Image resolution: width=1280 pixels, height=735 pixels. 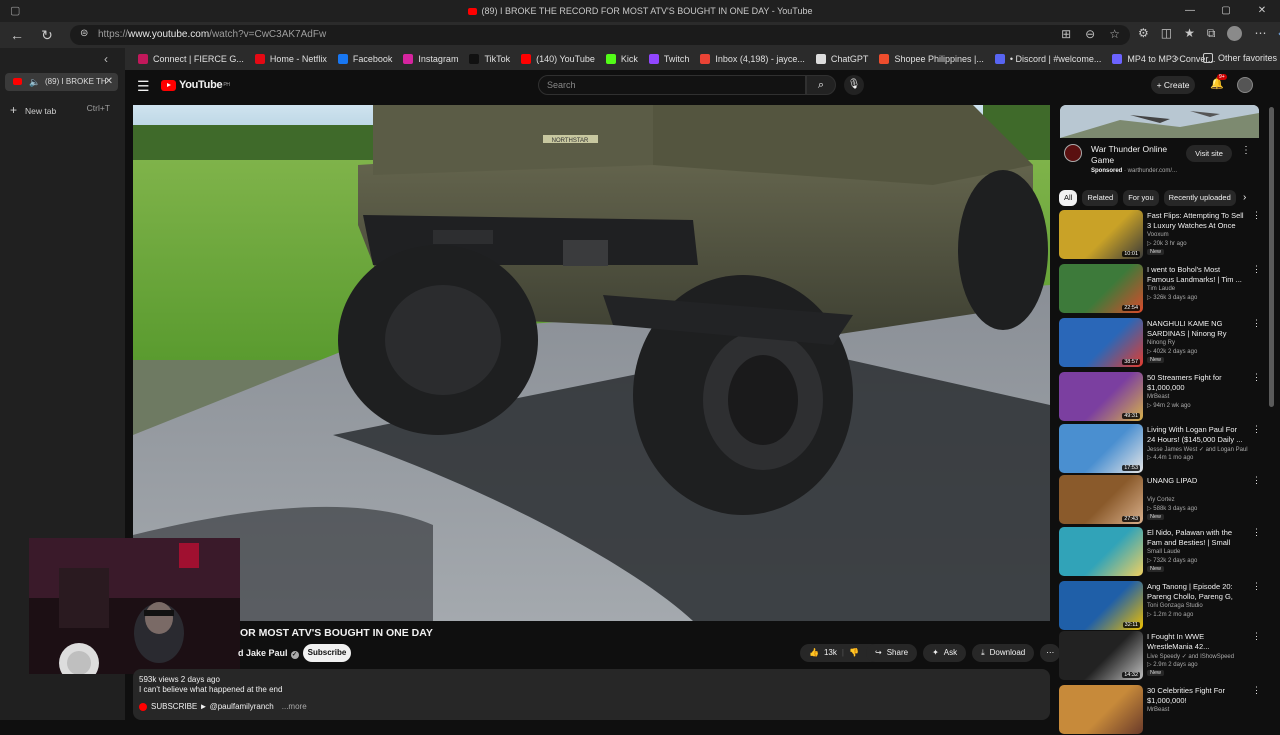 What do you see at coordinates (61, 82) in the screenshot?
I see `tab-current: 🔈 (89) I BROKE TH ✕` at bounding box center [61, 82].